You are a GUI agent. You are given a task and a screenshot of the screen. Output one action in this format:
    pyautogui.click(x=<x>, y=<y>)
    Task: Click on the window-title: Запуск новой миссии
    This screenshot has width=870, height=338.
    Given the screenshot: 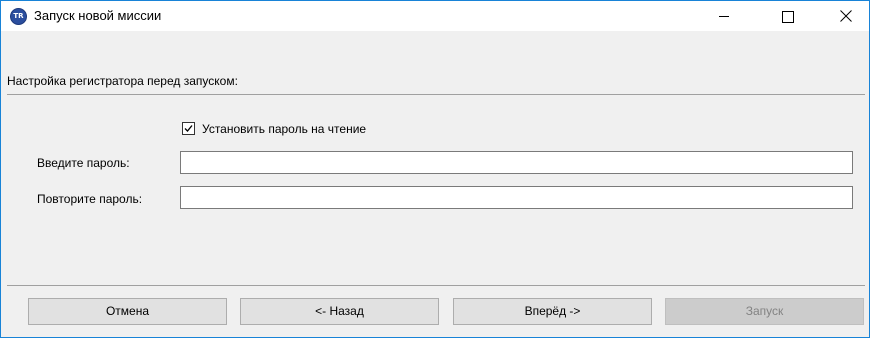 What is the action you would take?
    pyautogui.click(x=98, y=15)
    